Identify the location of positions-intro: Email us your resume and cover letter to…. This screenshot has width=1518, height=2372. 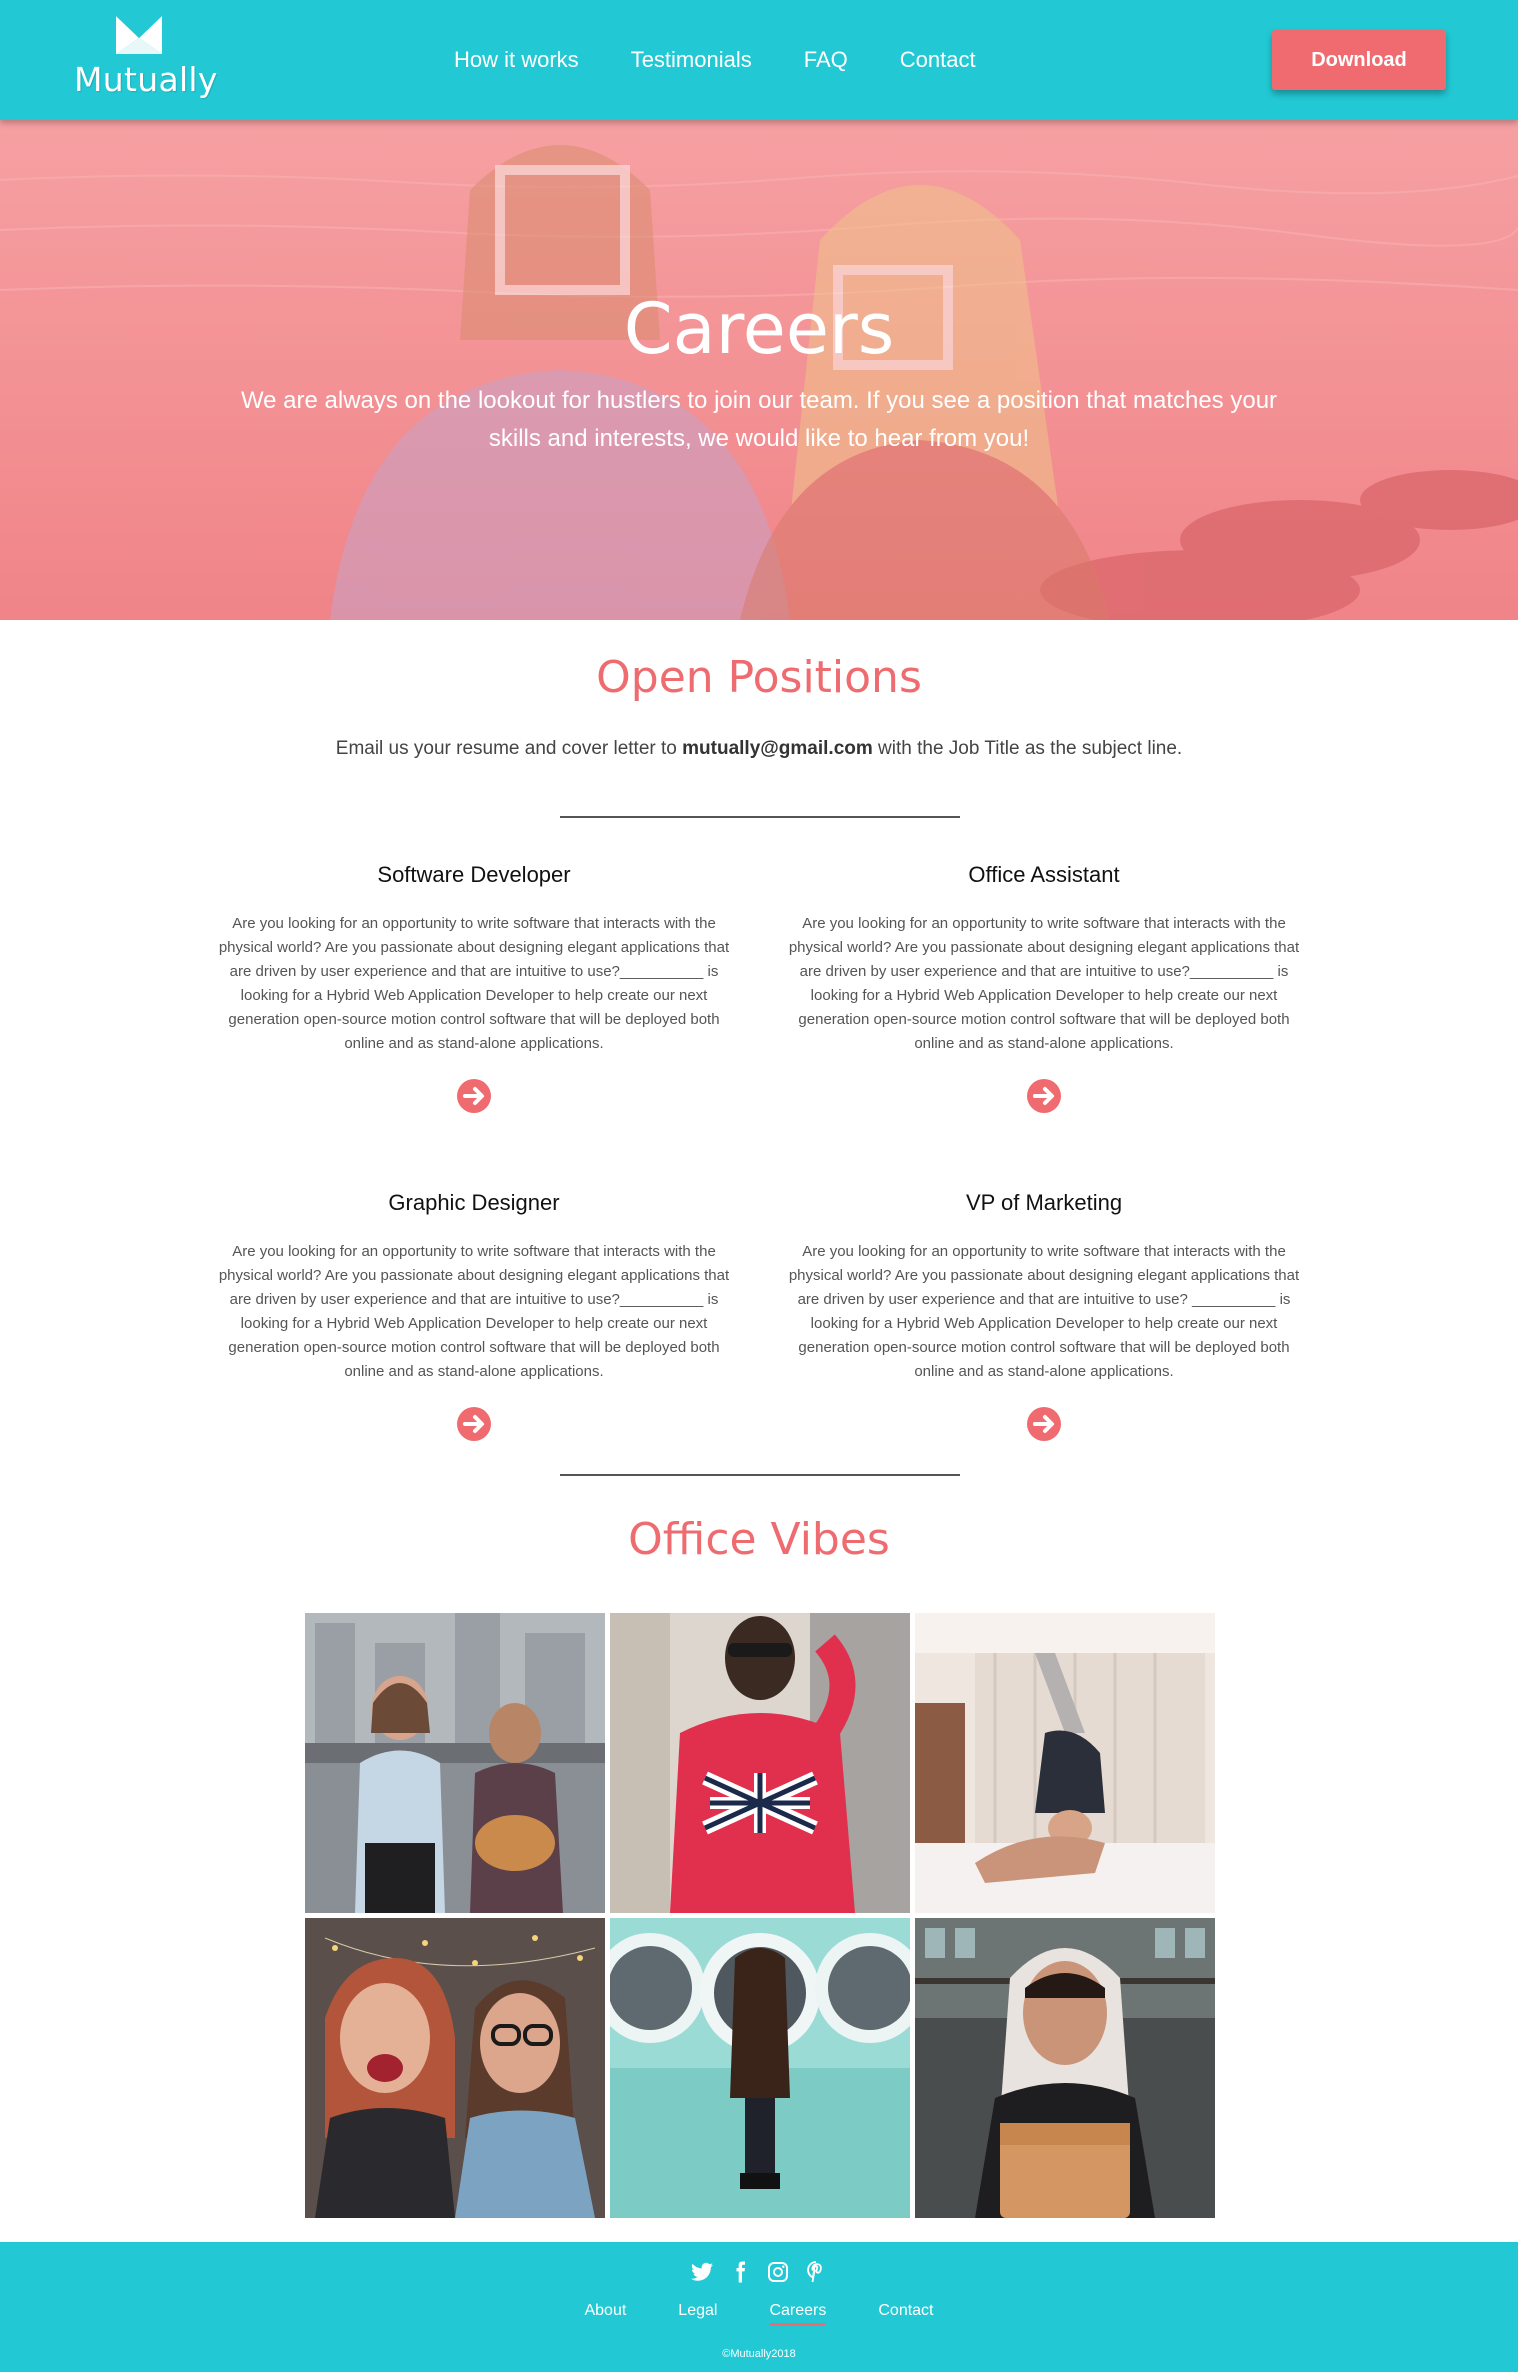
(759, 749).